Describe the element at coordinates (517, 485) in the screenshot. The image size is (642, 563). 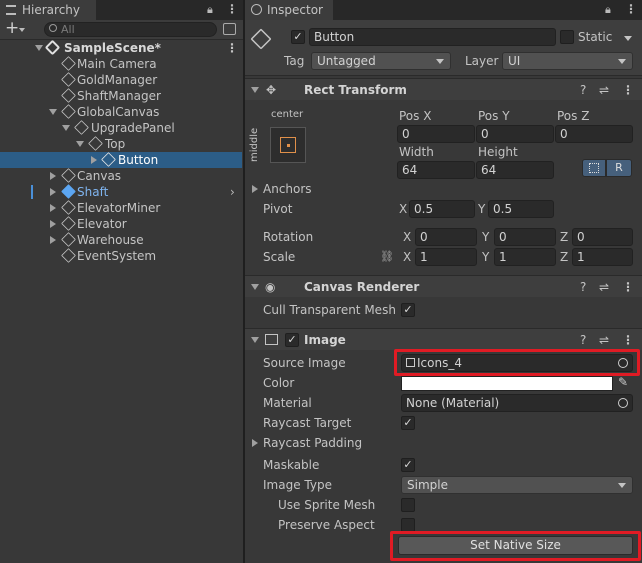
I see `image-type-dropdown: Simple` at that location.